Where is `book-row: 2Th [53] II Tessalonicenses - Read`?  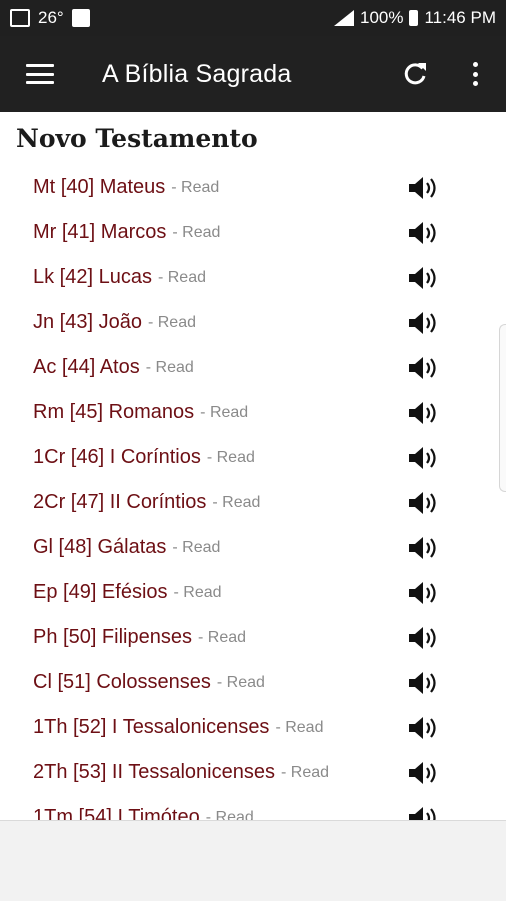 book-row: 2Th [53] II Tessalonicenses - Read is located at coordinates (253, 772).